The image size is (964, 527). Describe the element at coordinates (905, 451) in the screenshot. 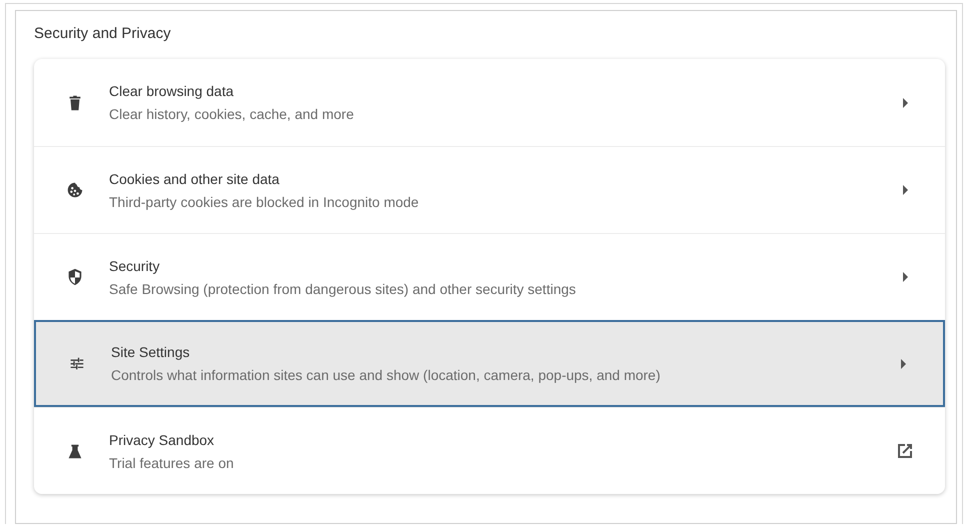

I see `external-link-icon` at that location.